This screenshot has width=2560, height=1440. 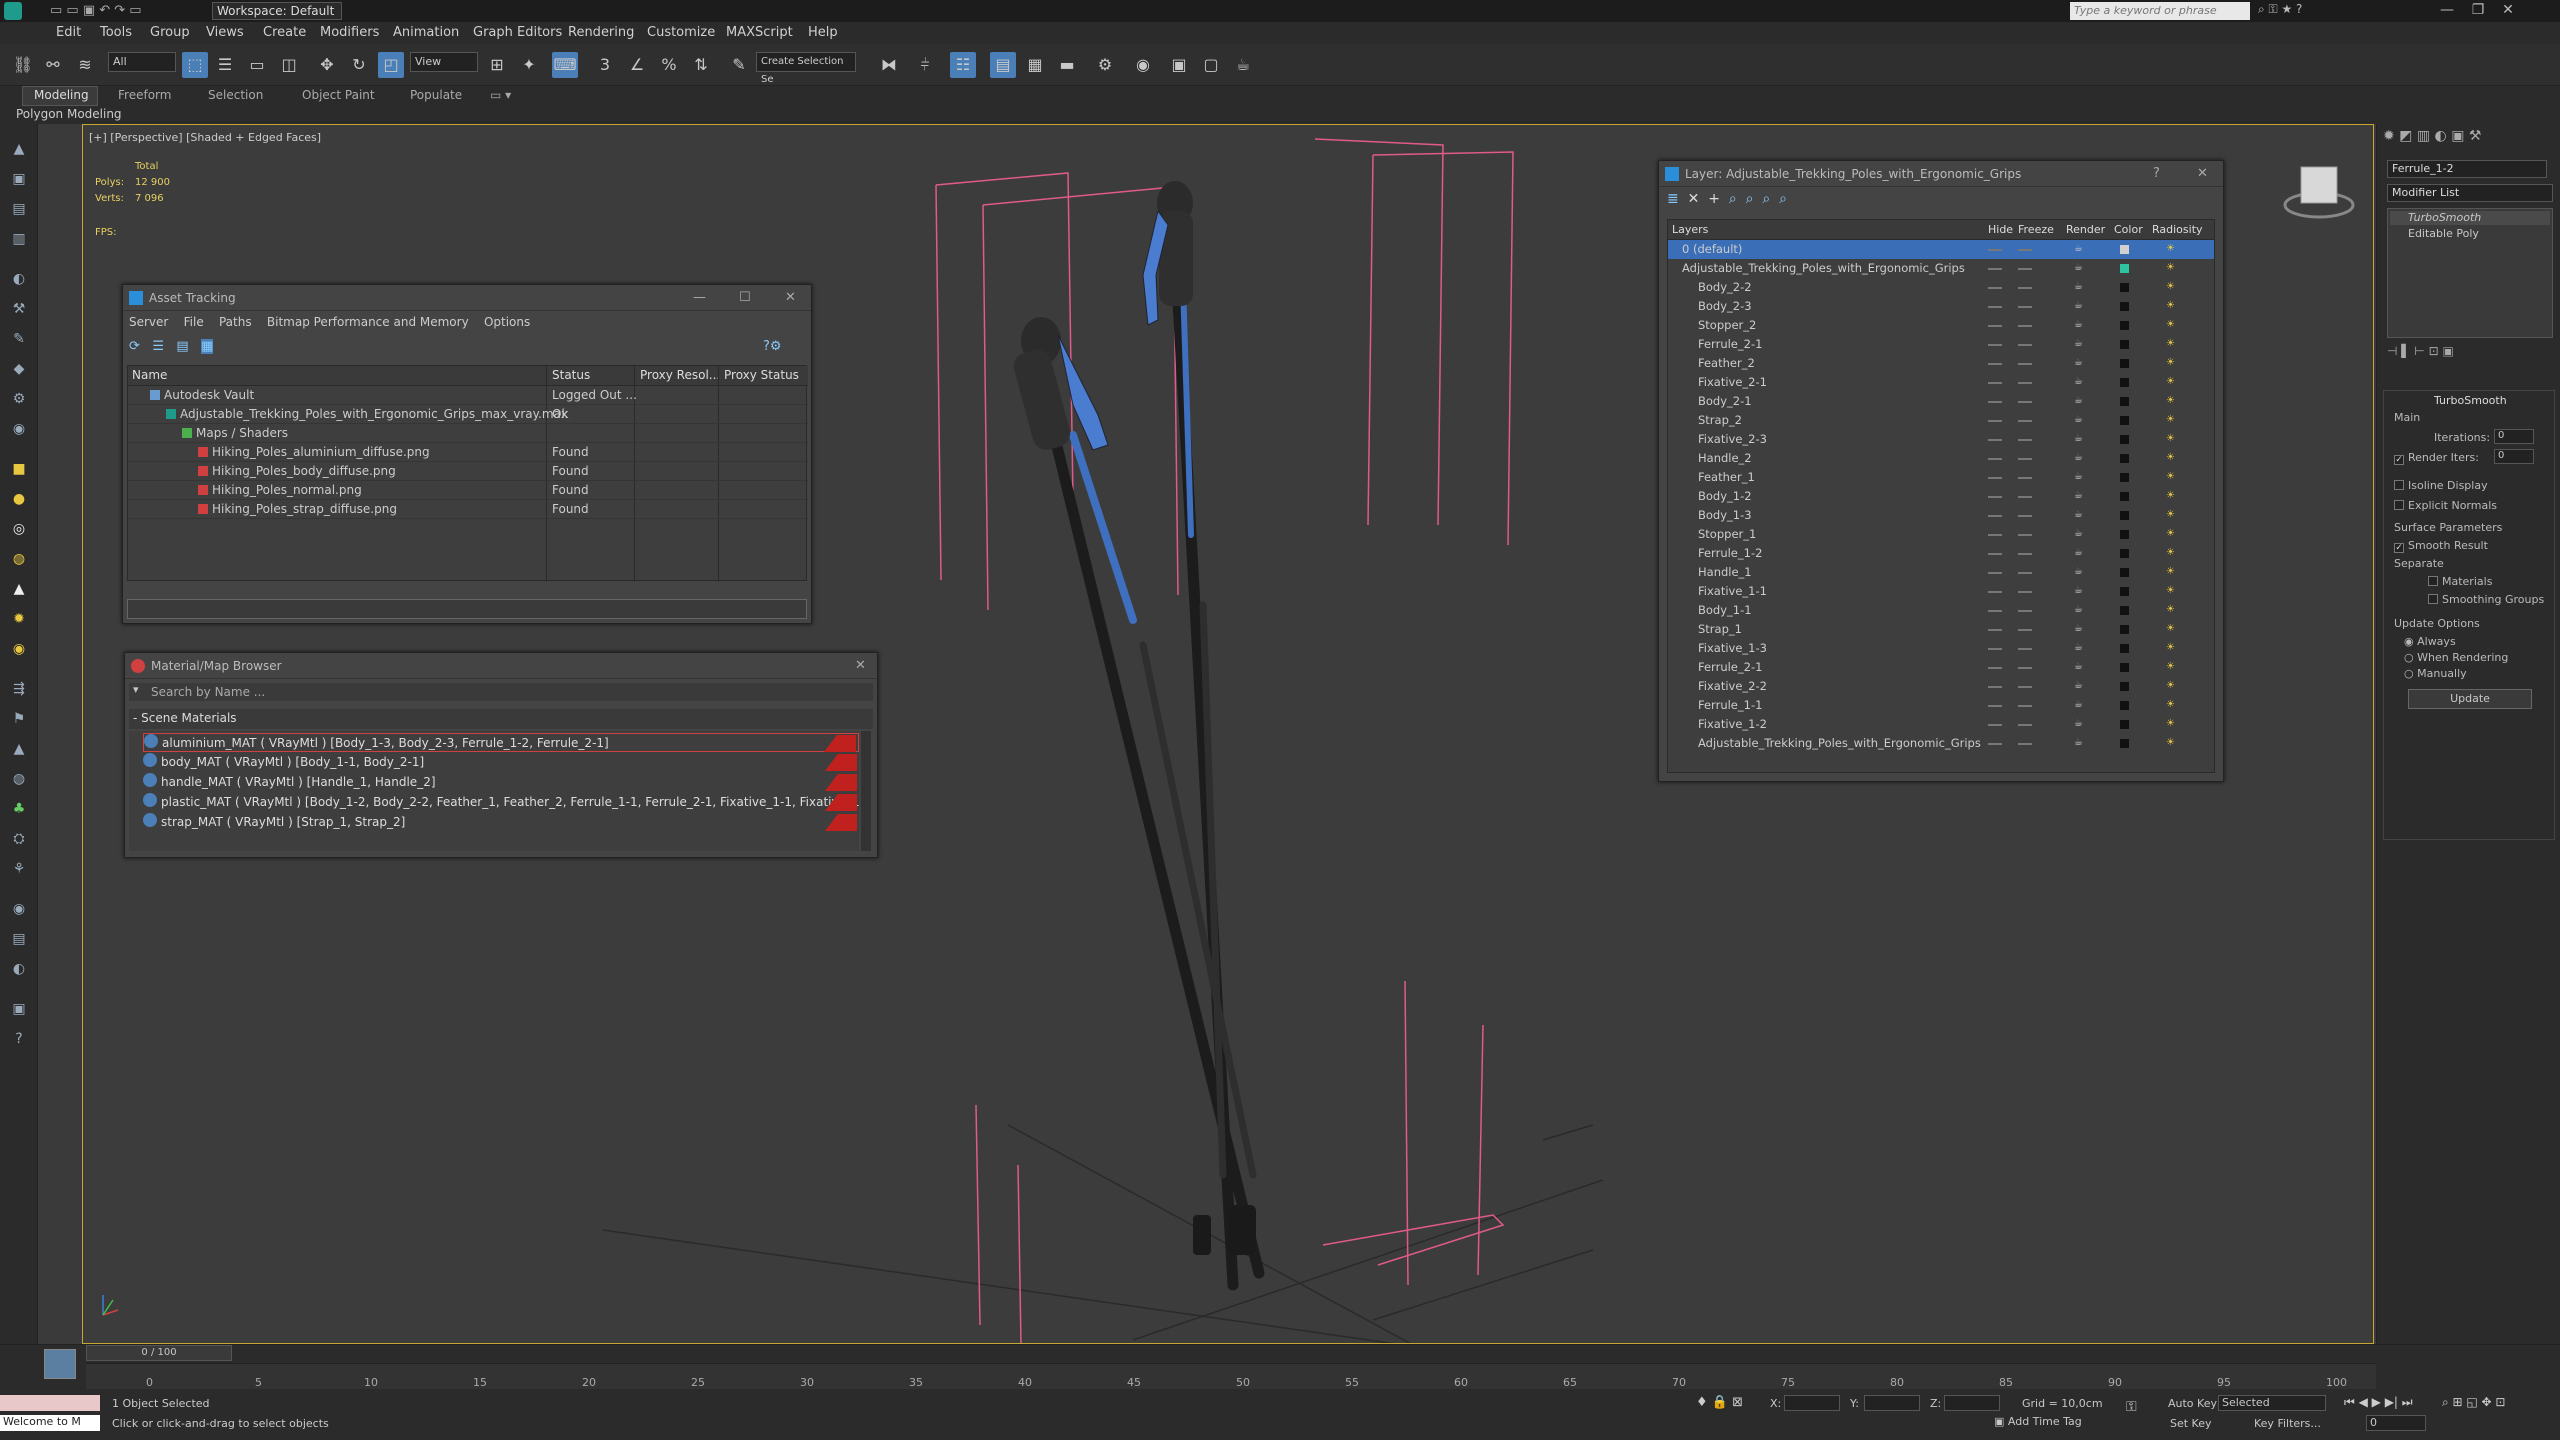 I want to click on display-icon: ◐, so click(x=19, y=279).